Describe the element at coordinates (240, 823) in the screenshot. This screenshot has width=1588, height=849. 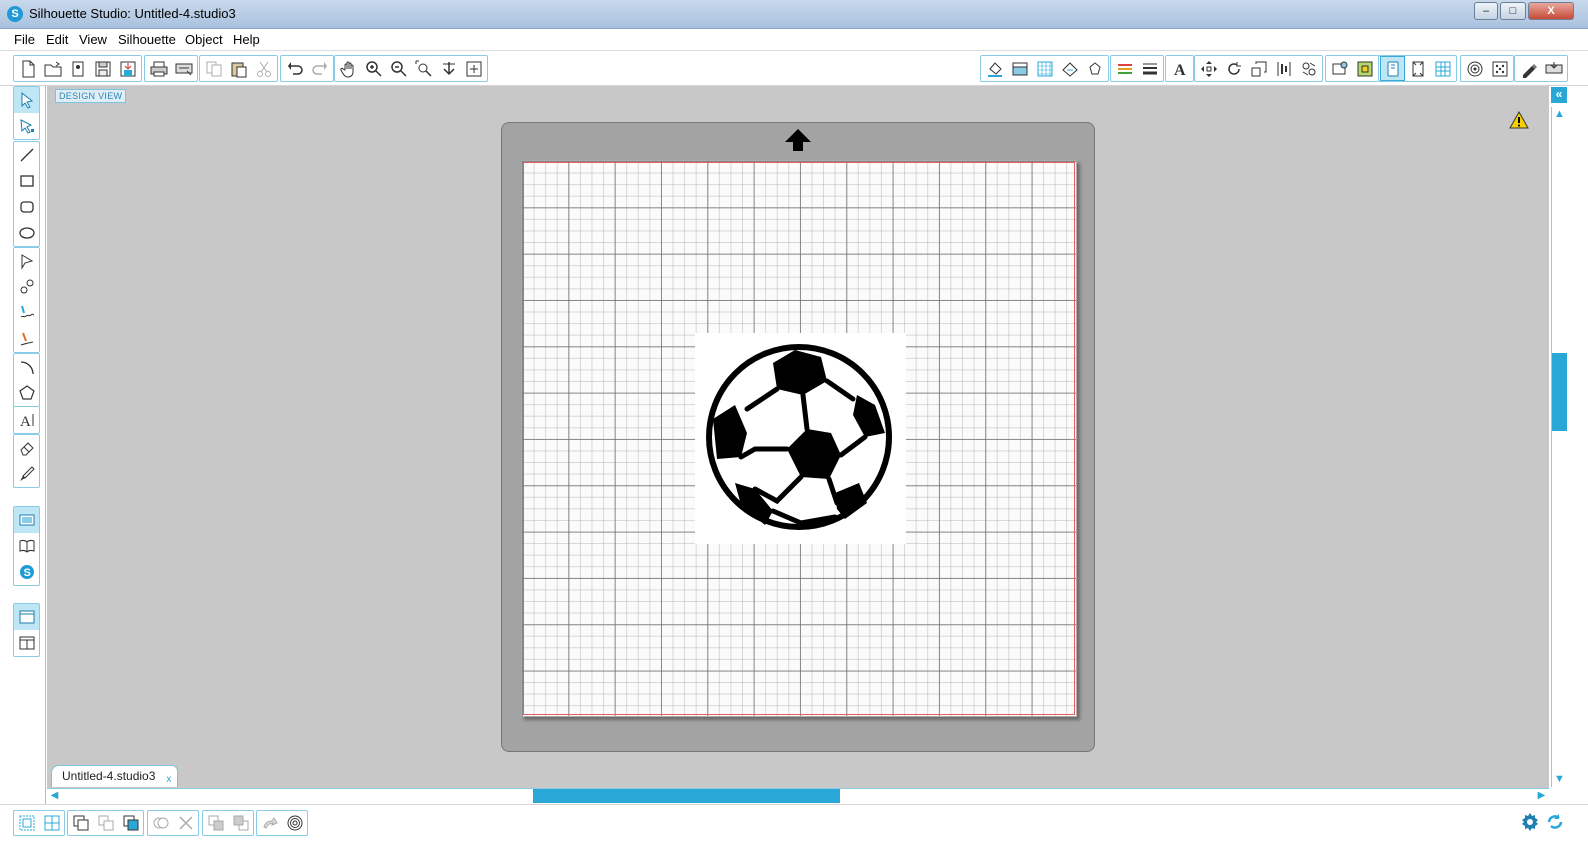
I see `send-to-back-icon` at that location.